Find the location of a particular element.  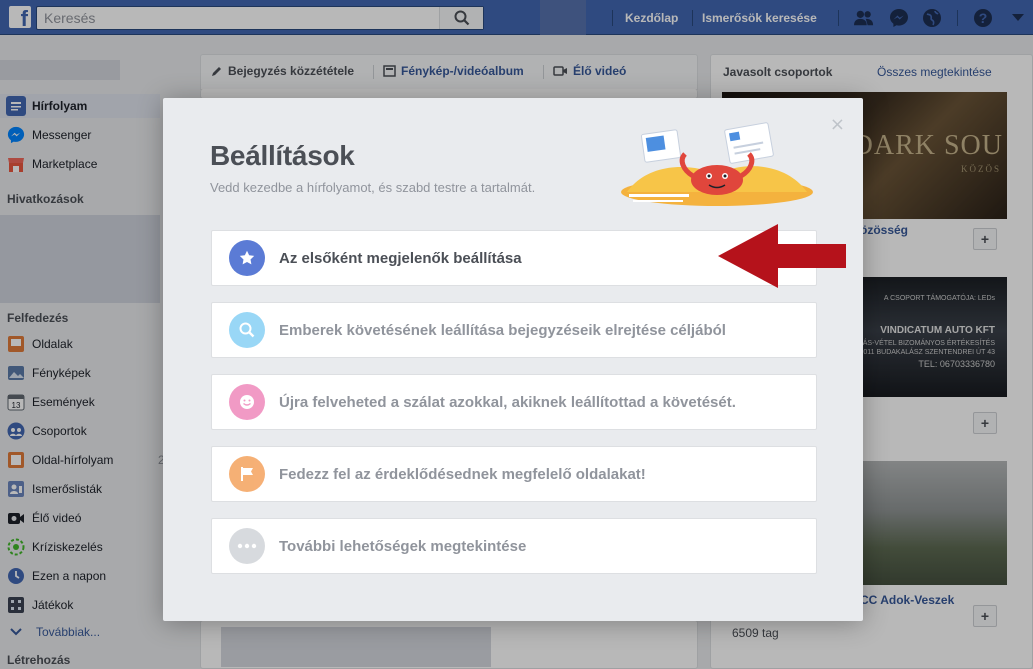

magnifier-icon is located at coordinates (247, 330).